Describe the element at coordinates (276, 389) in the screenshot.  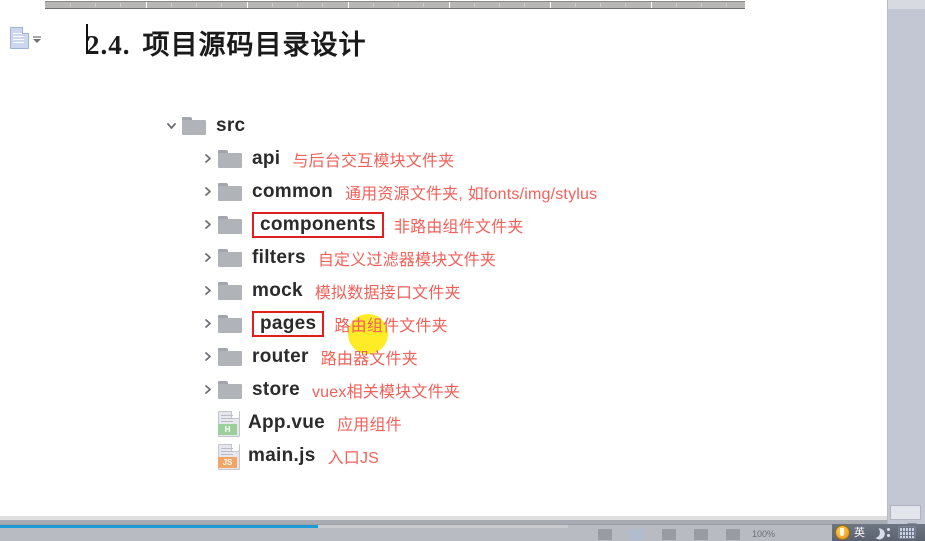
I see `tree-item-name: store` at that location.